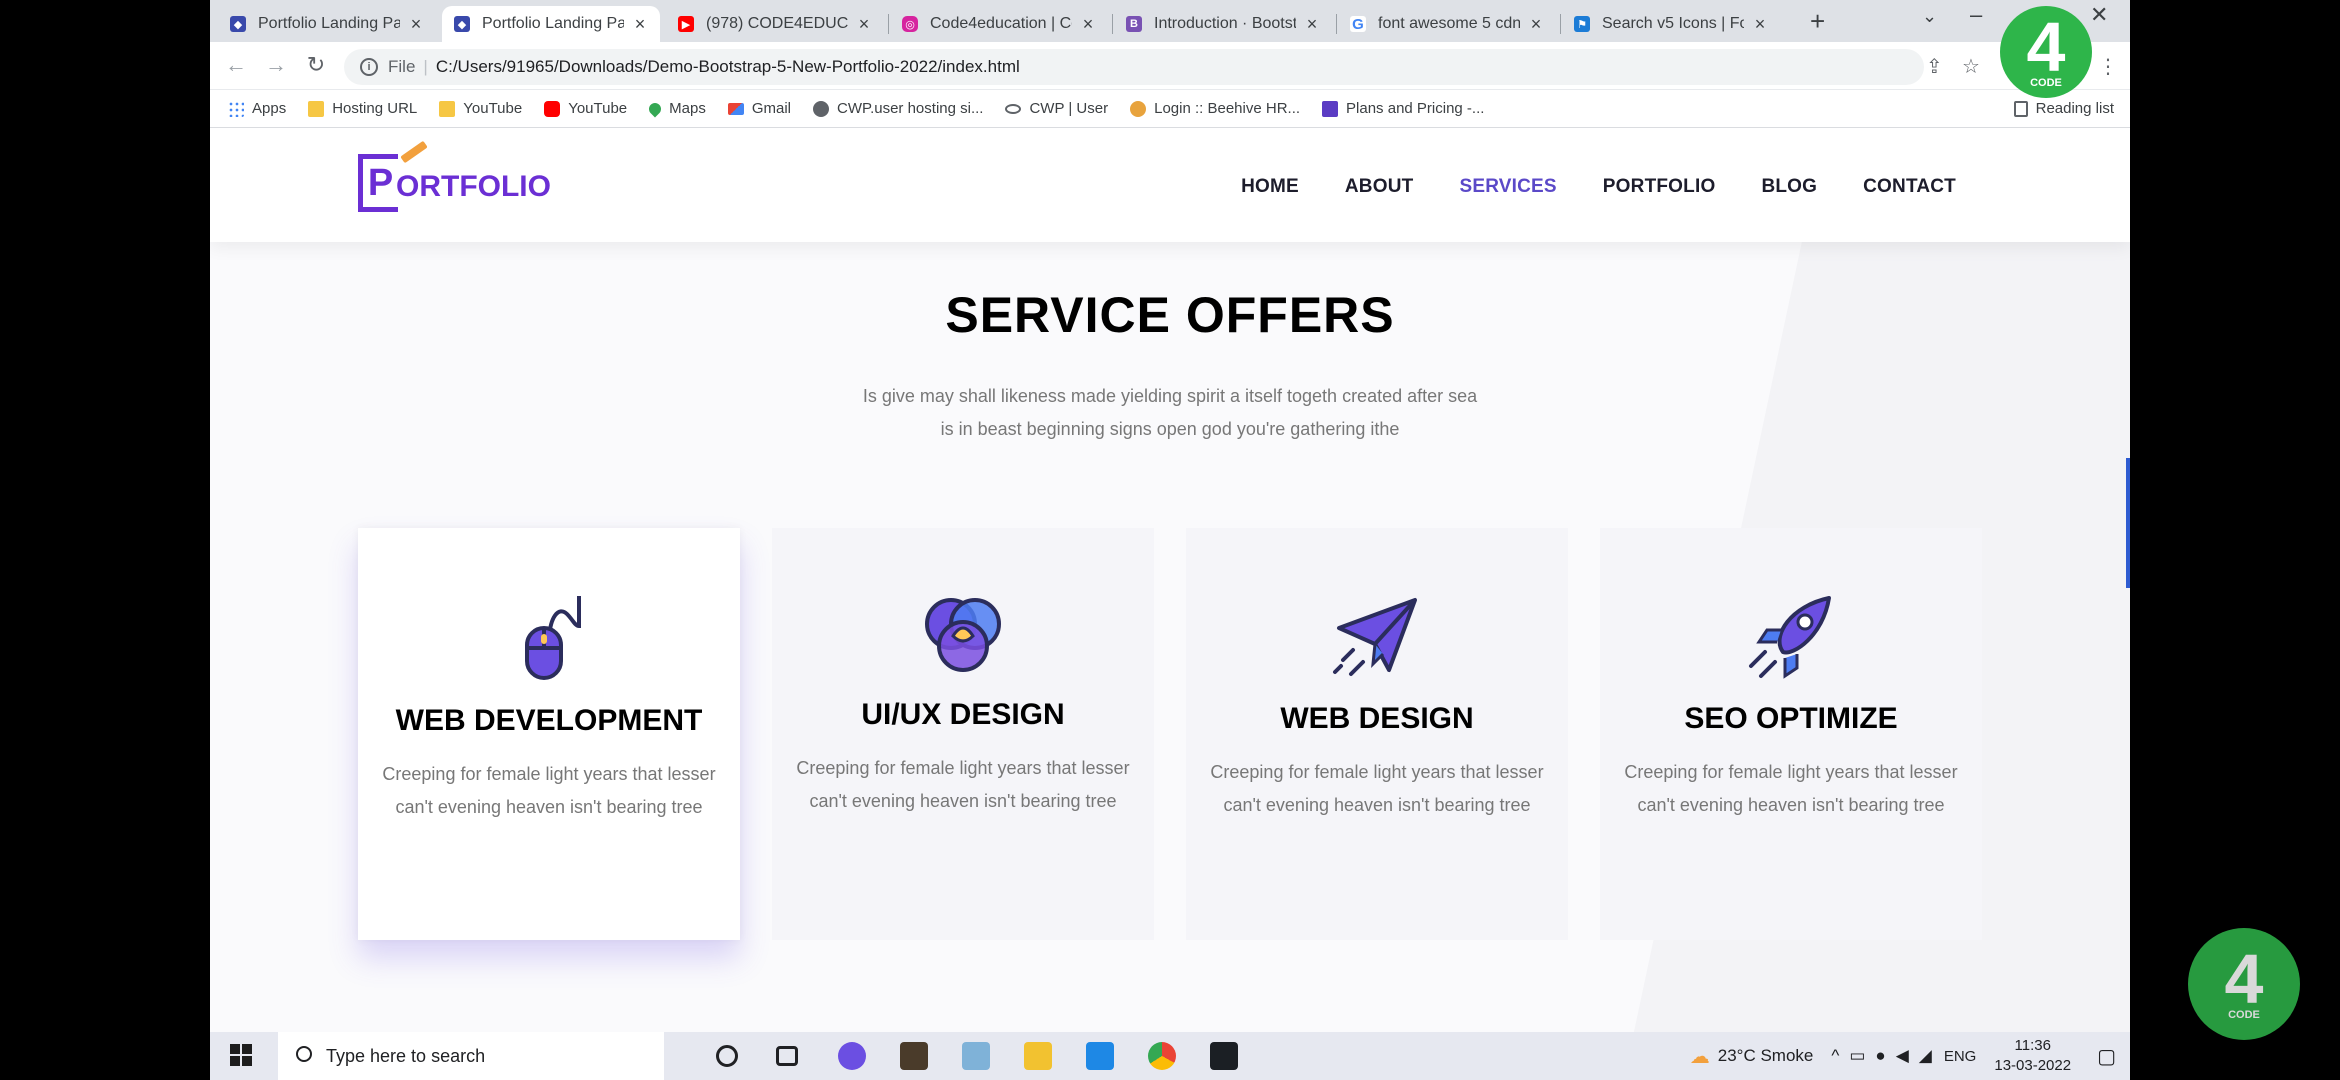 This screenshot has width=2340, height=1080. Describe the element at coordinates (1909, 187) in the screenshot. I see `nav-contact: CONTACT` at that location.